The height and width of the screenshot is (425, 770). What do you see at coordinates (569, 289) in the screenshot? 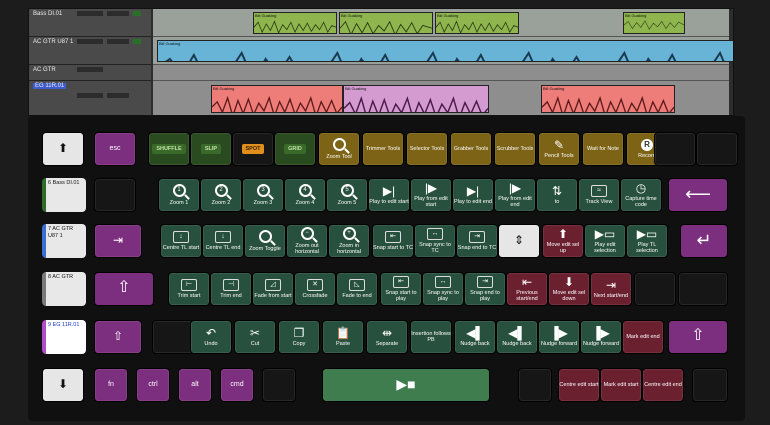
I see `key-move-edit-sel-down: ⬇ Move edit sel down` at bounding box center [569, 289].